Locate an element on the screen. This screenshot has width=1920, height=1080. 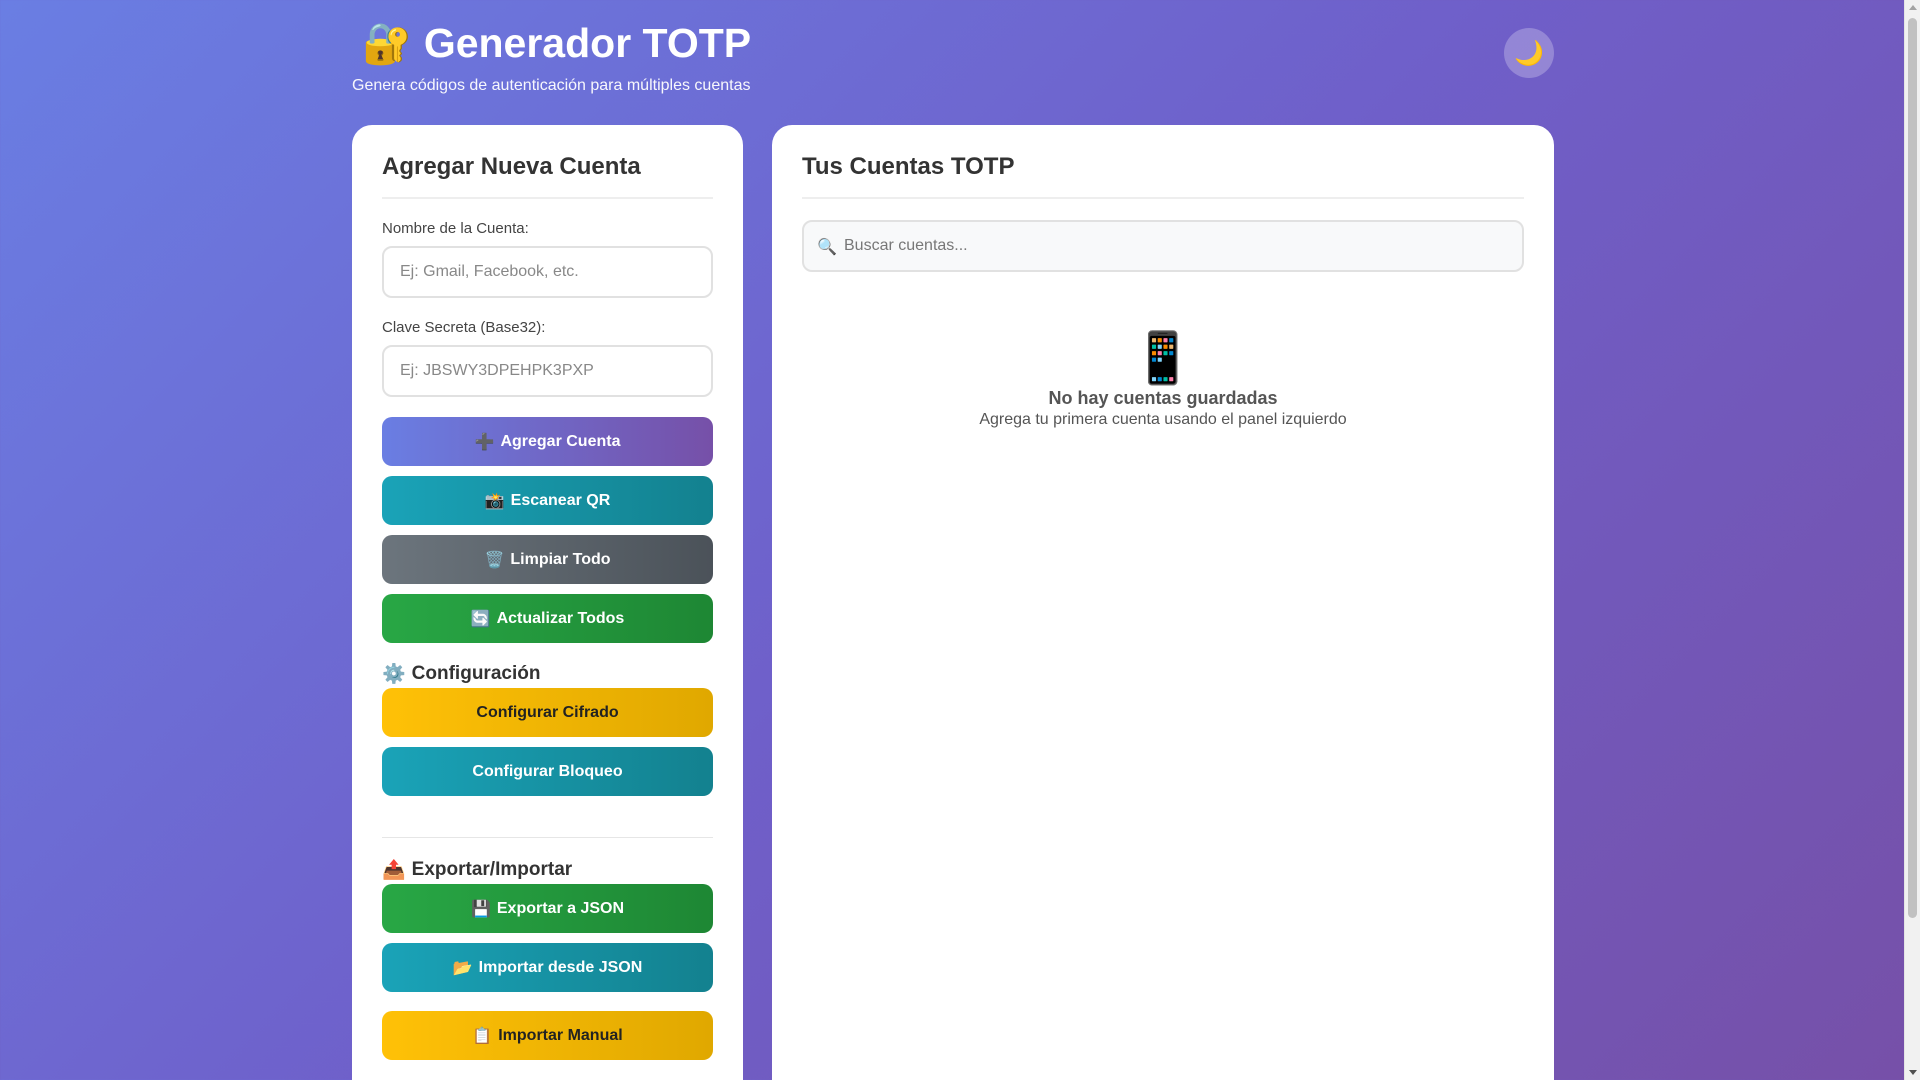
search-input is located at coordinates (1179, 246).